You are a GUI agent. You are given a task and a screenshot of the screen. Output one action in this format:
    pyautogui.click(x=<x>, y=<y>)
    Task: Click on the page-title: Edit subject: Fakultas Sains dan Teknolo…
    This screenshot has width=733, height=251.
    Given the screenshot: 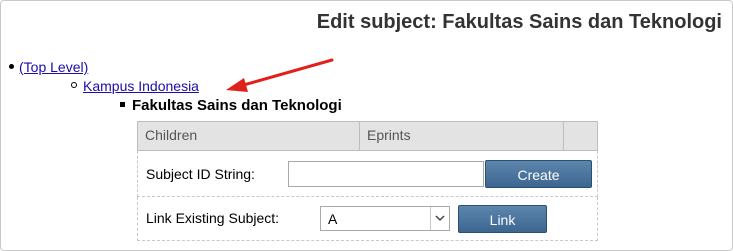 What is the action you would take?
    pyautogui.click(x=519, y=22)
    